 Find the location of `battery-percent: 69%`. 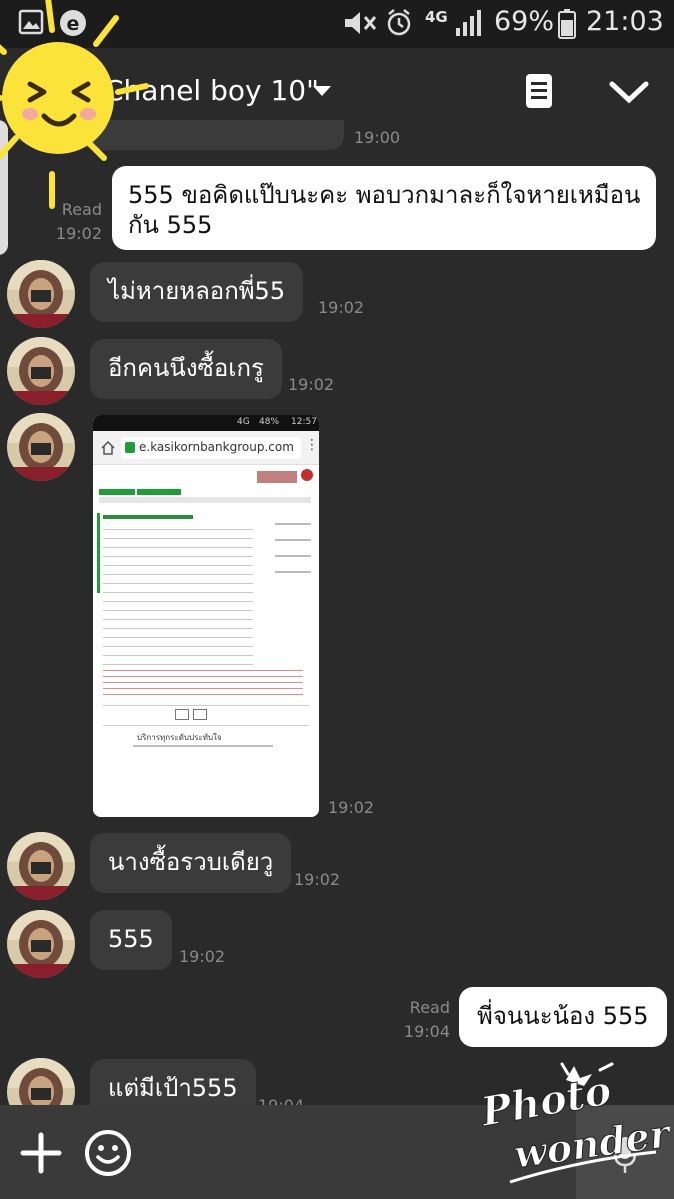

battery-percent: 69% is located at coordinates (524, 21).